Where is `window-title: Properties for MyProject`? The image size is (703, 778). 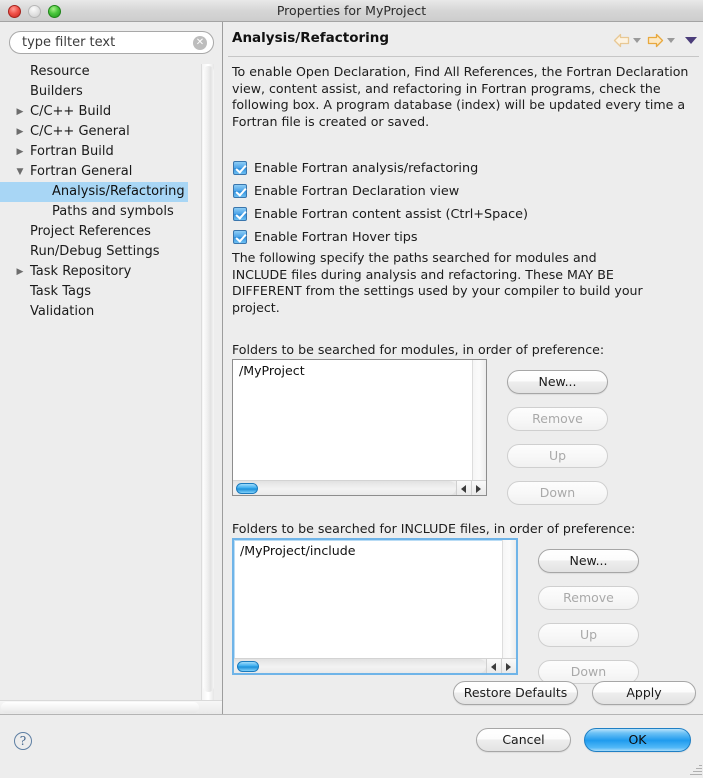 window-title: Properties for MyProject is located at coordinates (351, 10).